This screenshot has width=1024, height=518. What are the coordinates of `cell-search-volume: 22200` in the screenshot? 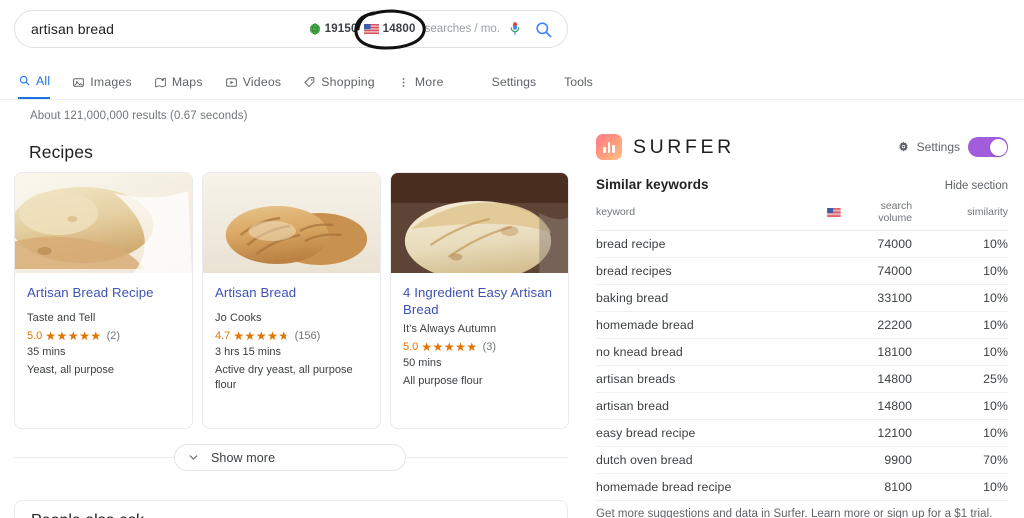 It's located at (884, 325).